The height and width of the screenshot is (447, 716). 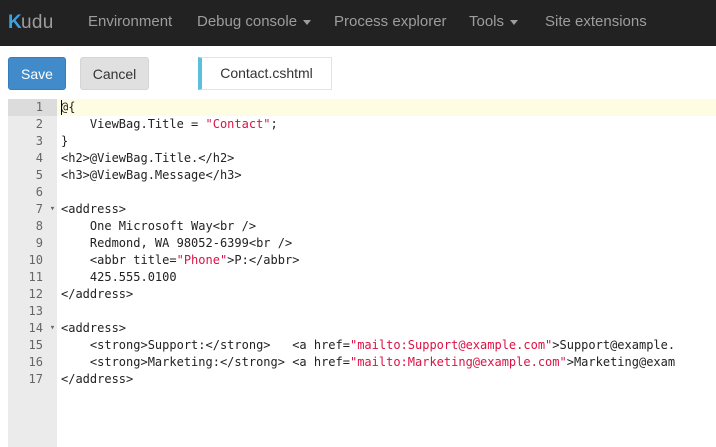 I want to click on line-number: 10, so click(x=35, y=260).